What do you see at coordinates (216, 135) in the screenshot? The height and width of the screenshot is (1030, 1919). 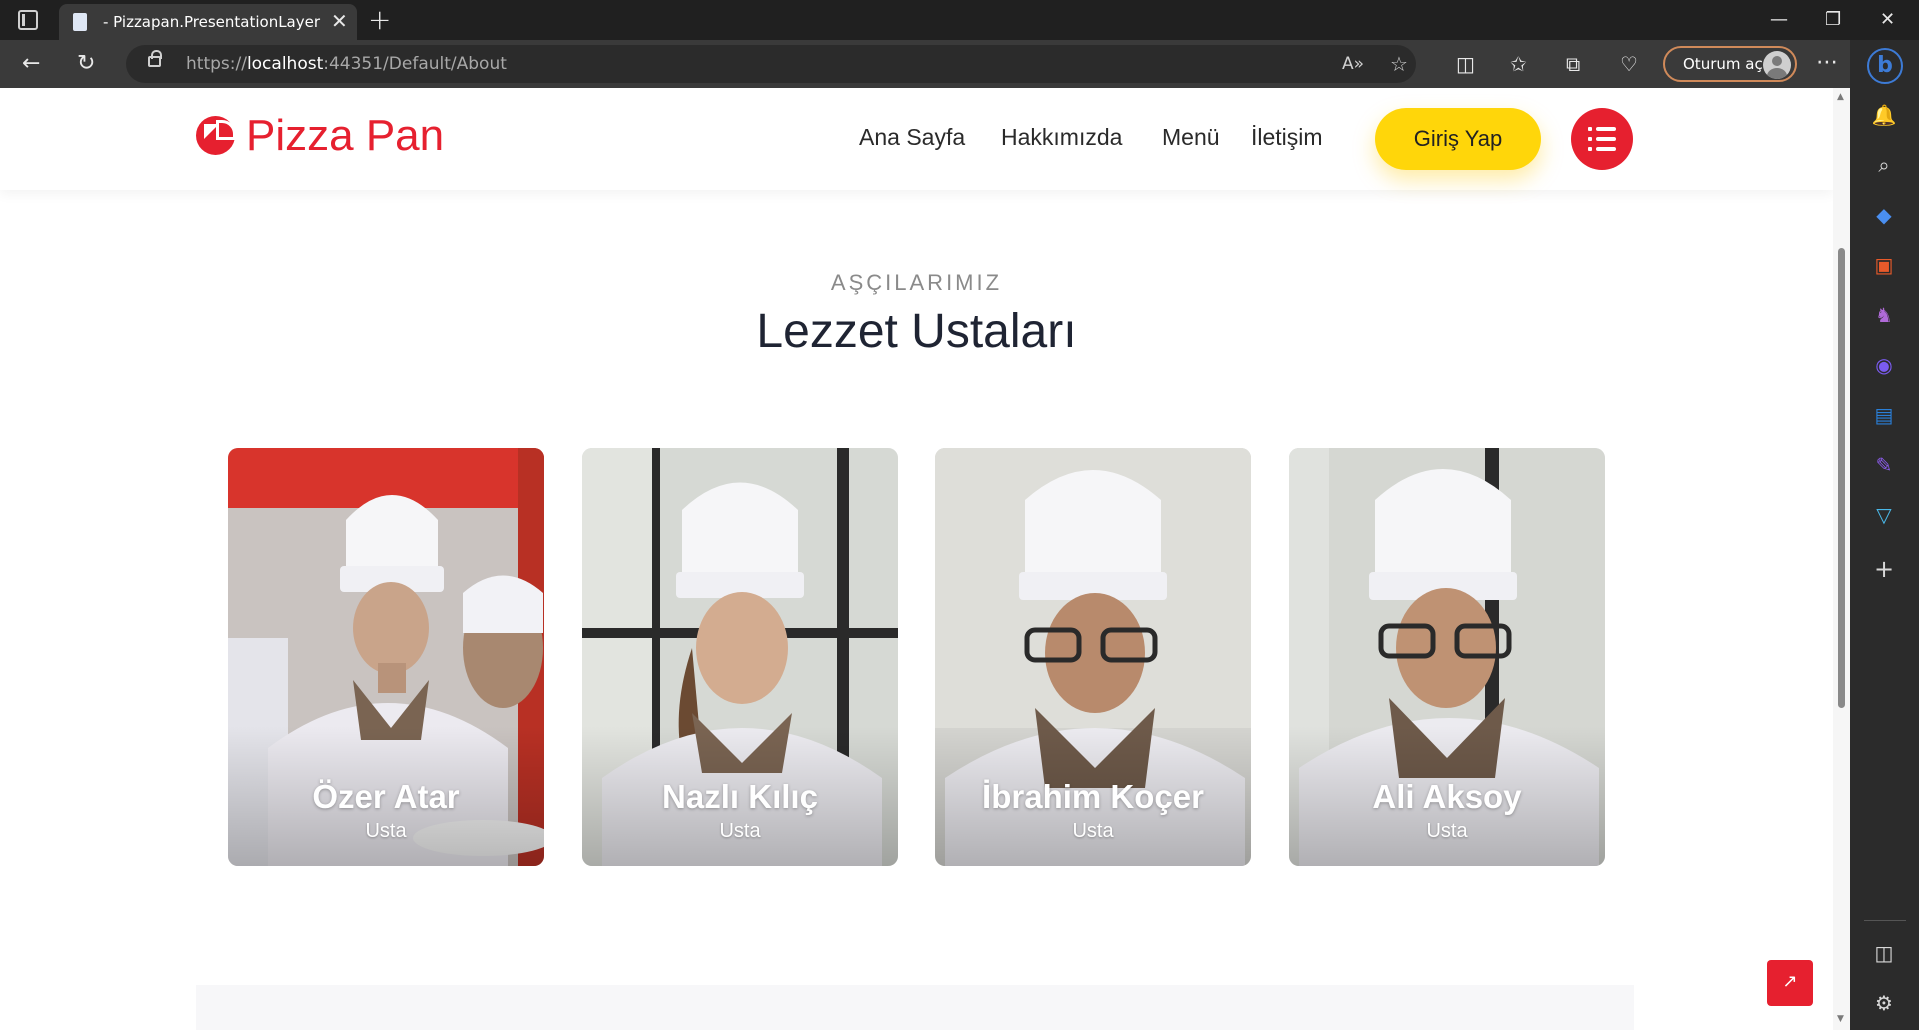 I see `pie-chart-icon` at bounding box center [216, 135].